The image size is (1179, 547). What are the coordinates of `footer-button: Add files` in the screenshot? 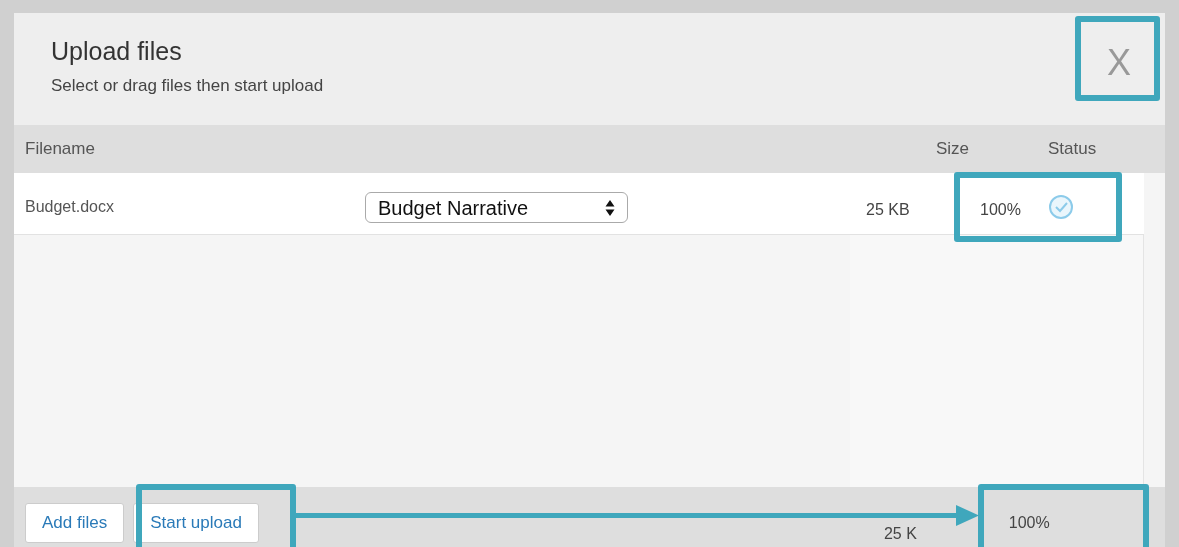 It's located at (75, 523).